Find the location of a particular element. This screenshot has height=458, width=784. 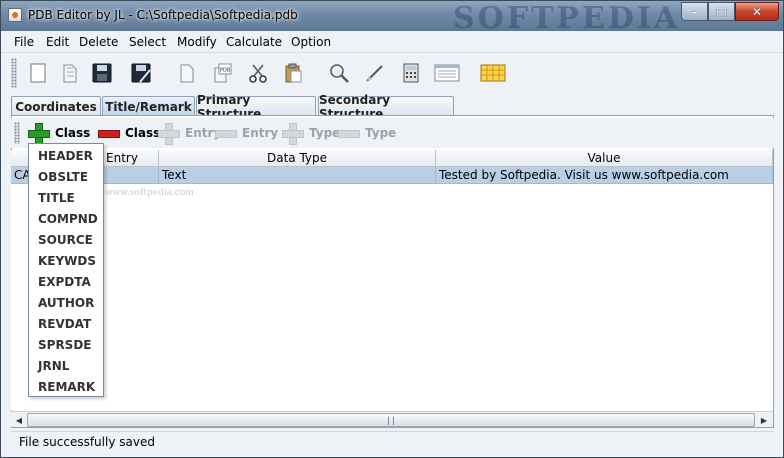

remove-class-label: Class is located at coordinates (143, 133).